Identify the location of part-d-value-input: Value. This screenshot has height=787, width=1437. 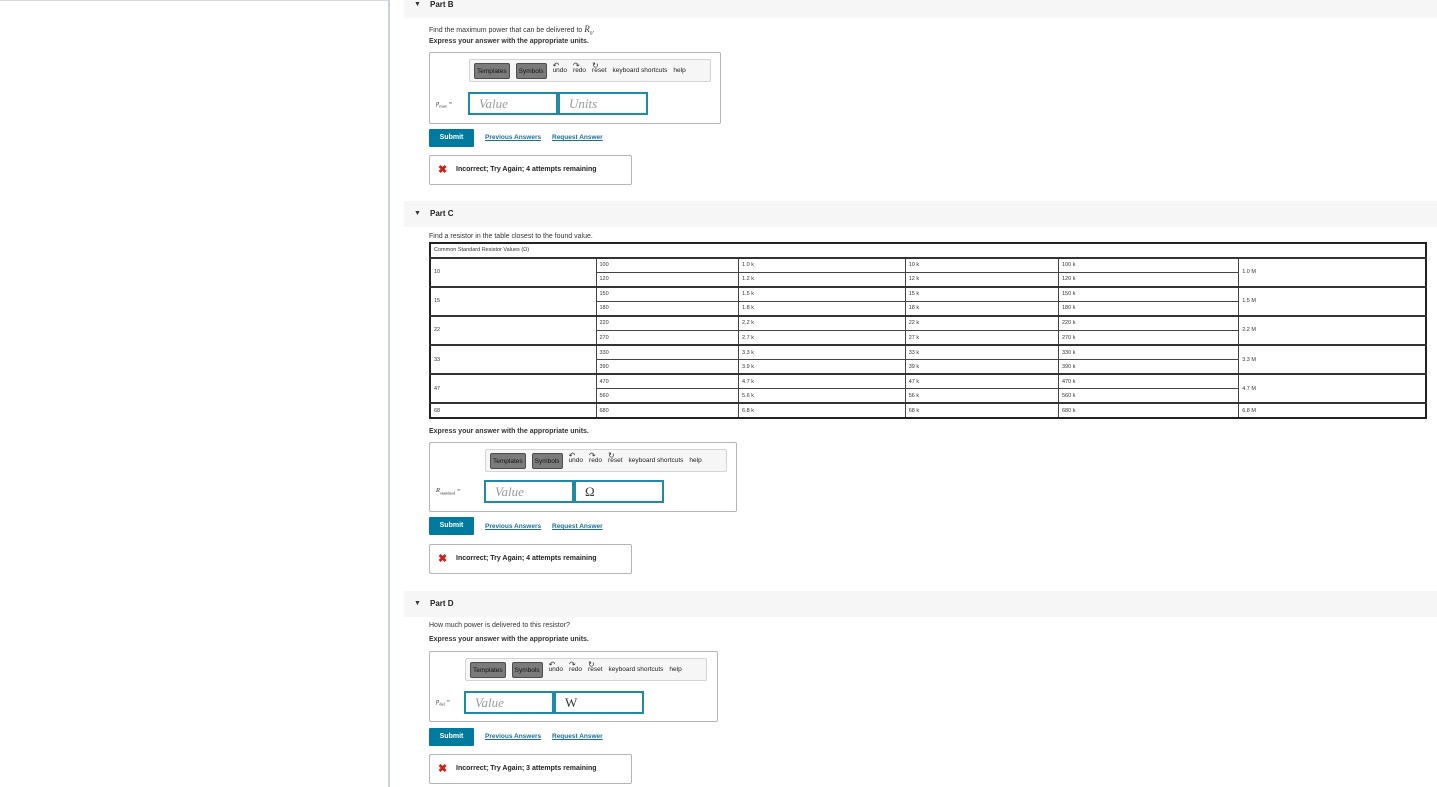
(509, 702).